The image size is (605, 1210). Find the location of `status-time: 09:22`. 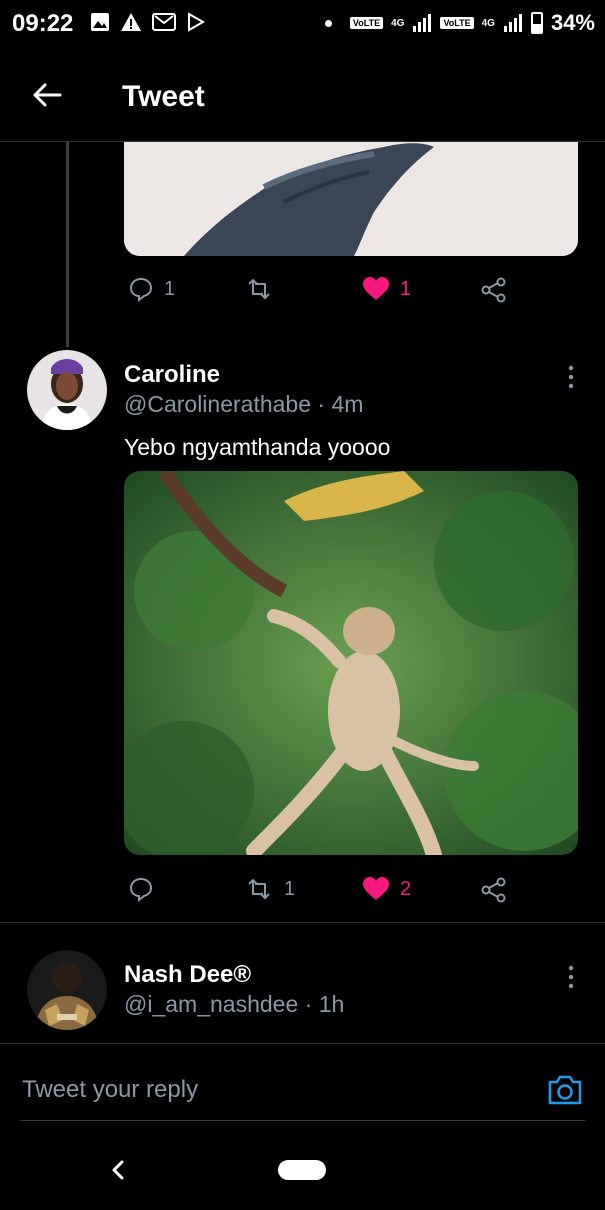

status-time: 09:22 is located at coordinates (43, 23).